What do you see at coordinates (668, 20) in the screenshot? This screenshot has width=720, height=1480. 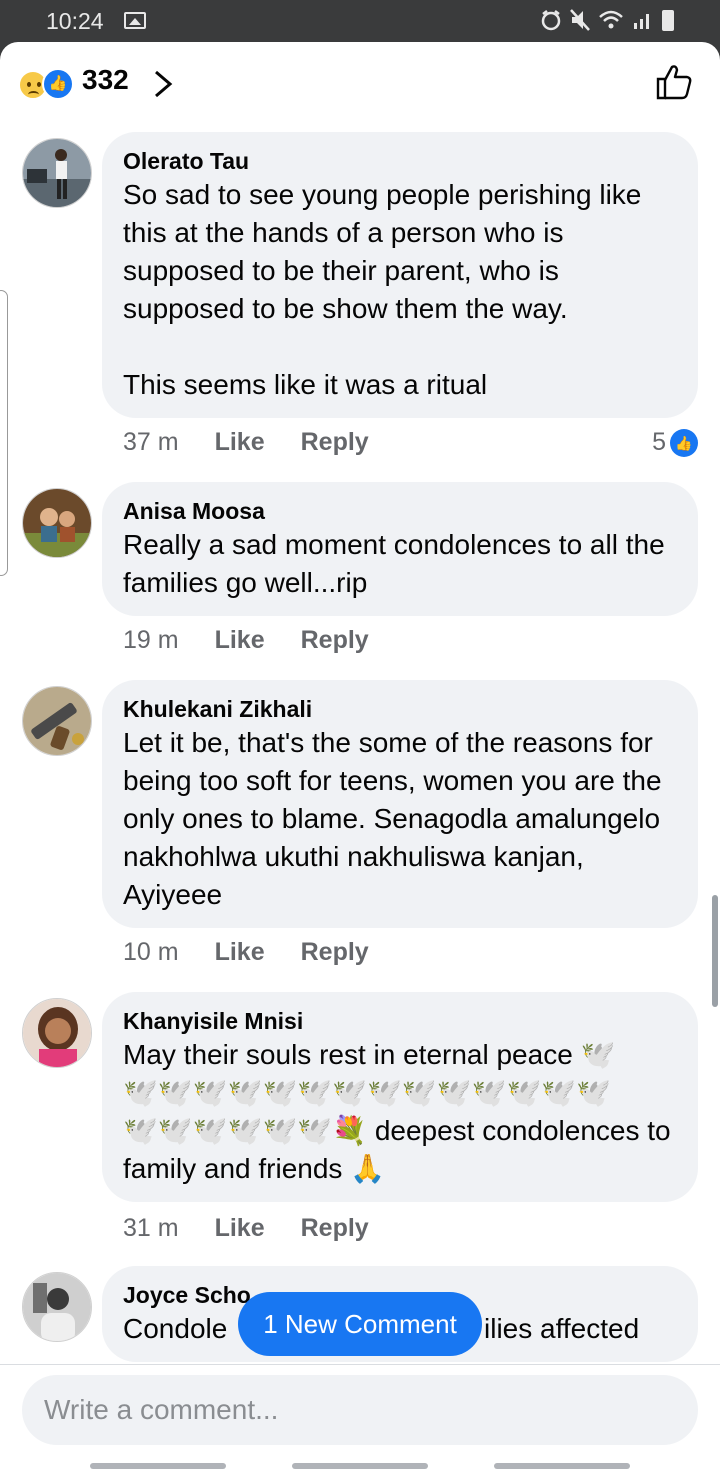 I see `battery-icon` at bounding box center [668, 20].